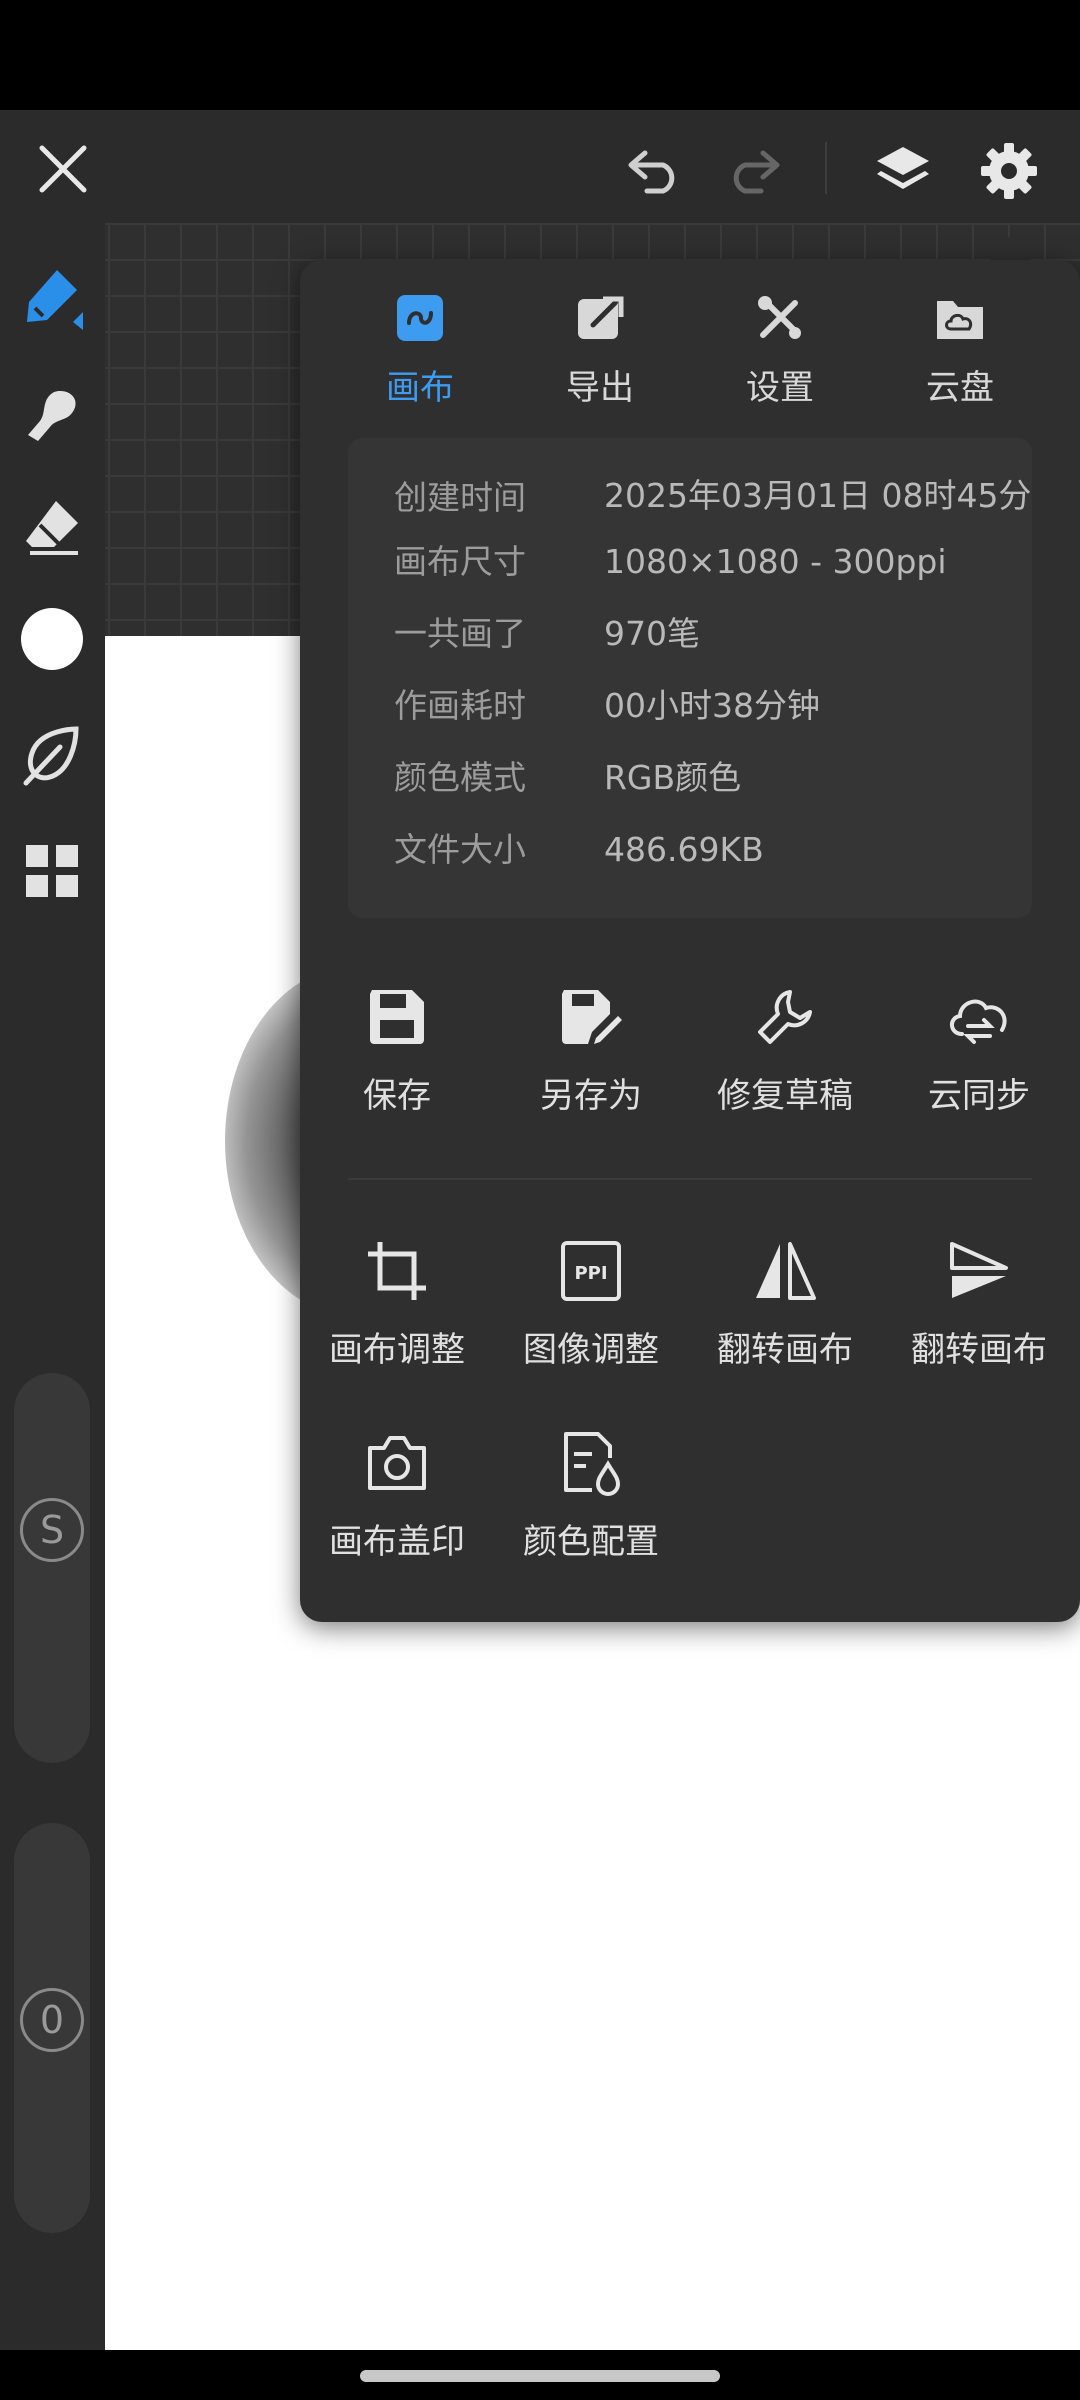 Image resolution: width=1080 pixels, height=2400 pixels. What do you see at coordinates (818, 495) in the screenshot?
I see `info-value: 2025年03月01日 08时45分` at bounding box center [818, 495].